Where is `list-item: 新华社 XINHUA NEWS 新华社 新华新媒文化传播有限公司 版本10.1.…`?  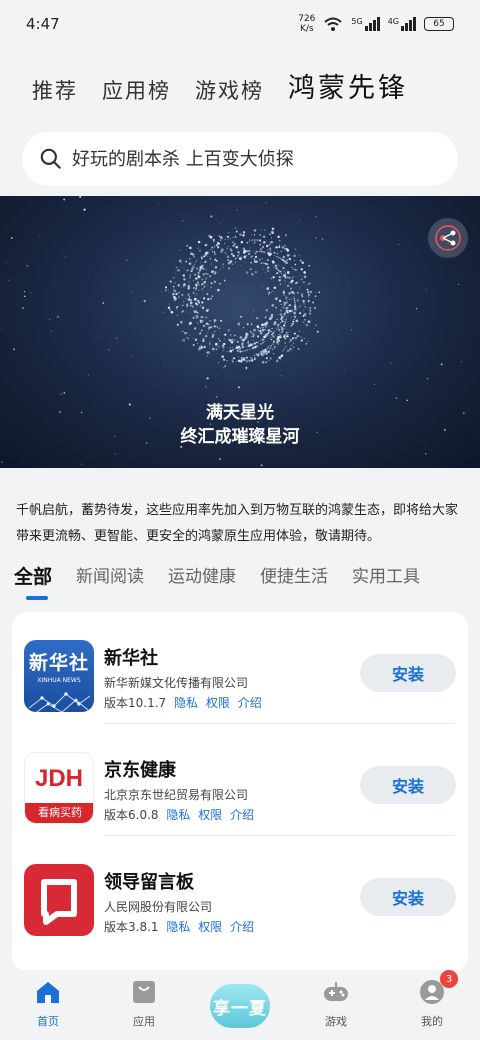 list-item: 新华社 XINHUA NEWS 新华社 新华新媒文化传播有限公司 版本10.1.… is located at coordinates (240, 668).